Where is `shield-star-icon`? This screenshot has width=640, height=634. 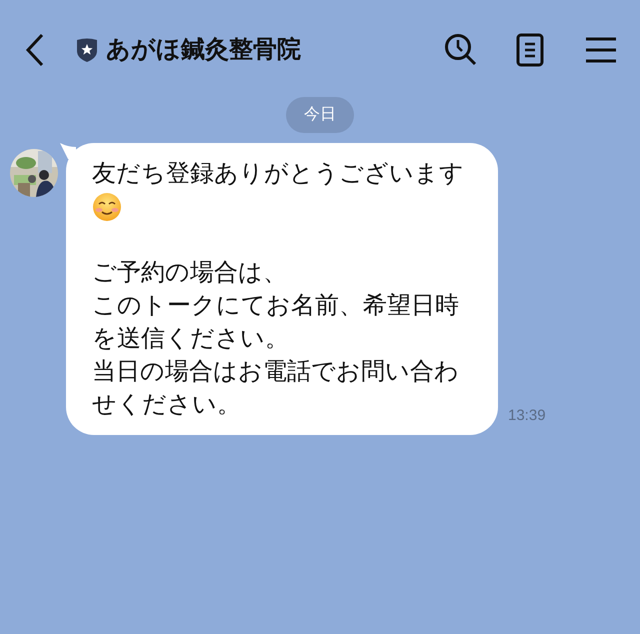
shield-star-icon is located at coordinates (87, 50).